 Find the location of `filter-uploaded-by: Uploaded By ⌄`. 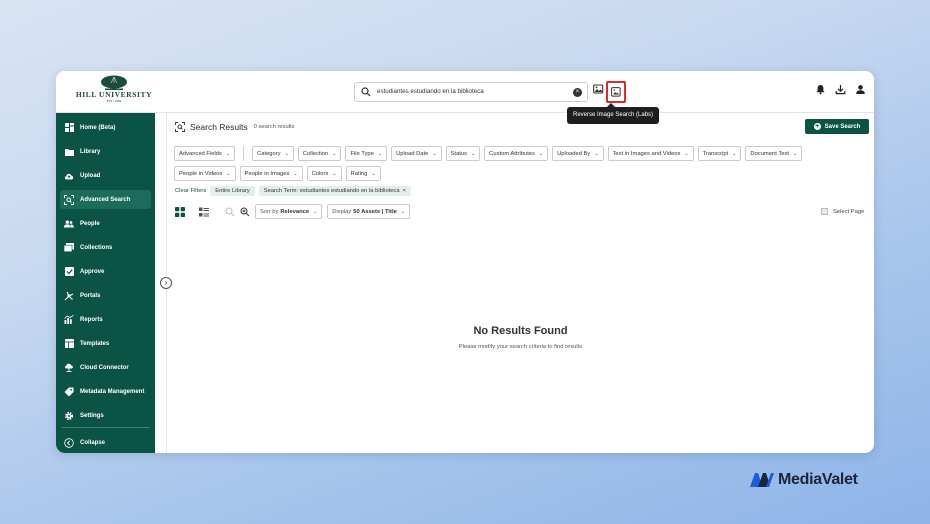

filter-uploaded-by: Uploaded By ⌄ is located at coordinates (578, 153).